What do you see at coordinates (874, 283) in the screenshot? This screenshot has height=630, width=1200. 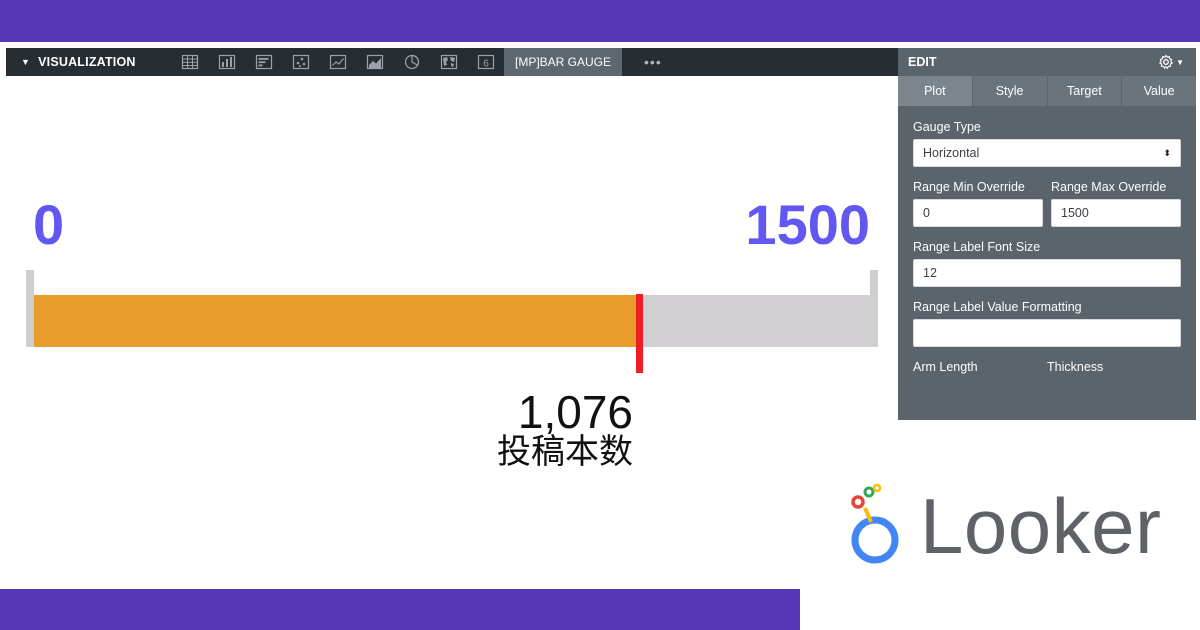 I see `gauge-arm-right` at bounding box center [874, 283].